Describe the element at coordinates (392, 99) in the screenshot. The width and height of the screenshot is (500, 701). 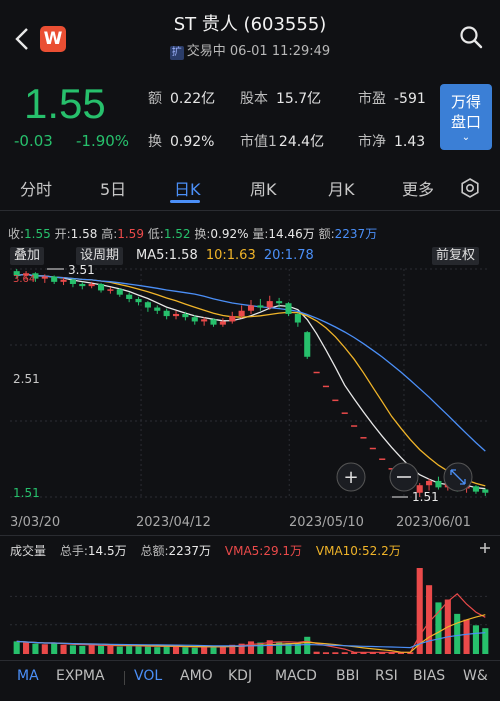
I see `quote-field-pe: 市盈 -591` at that location.